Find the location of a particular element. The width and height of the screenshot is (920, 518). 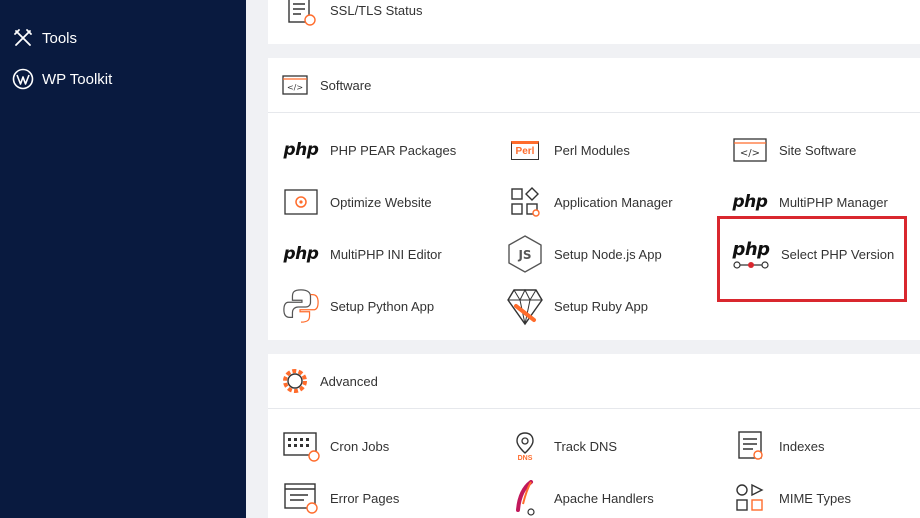

tool-setup-python-app: Setup Python App is located at coordinates (358, 306).